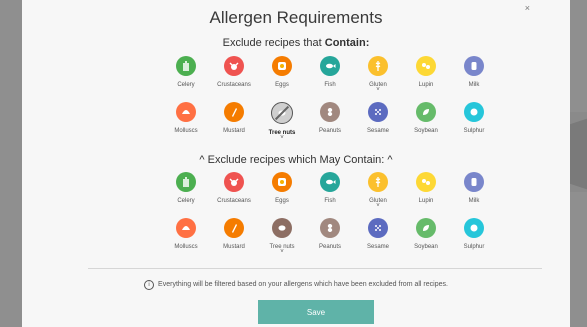 This screenshot has width=587, height=327. I want to click on may-contain-prefix: ^ Exclude recipes which, so click(259, 160).